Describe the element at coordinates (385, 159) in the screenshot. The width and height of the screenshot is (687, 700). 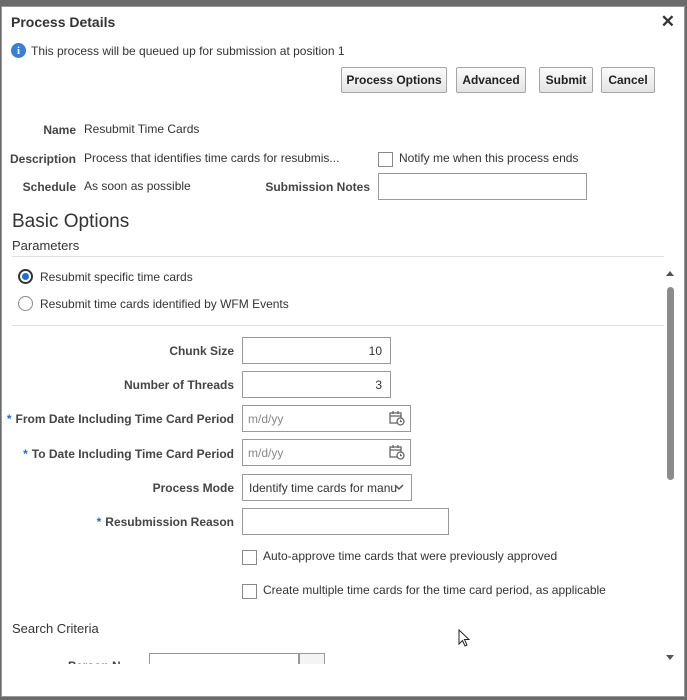
I see `notify-checkbox` at that location.